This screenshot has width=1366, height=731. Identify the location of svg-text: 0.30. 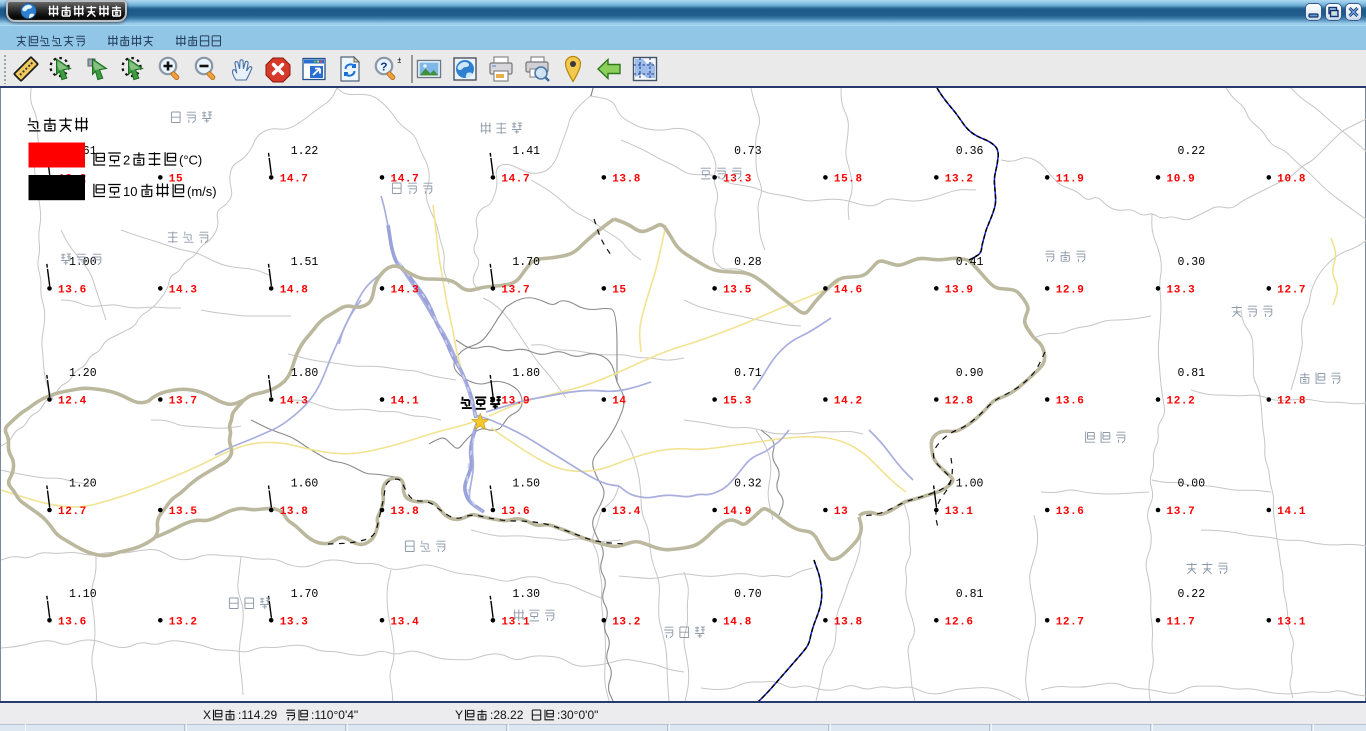
(1192, 262).